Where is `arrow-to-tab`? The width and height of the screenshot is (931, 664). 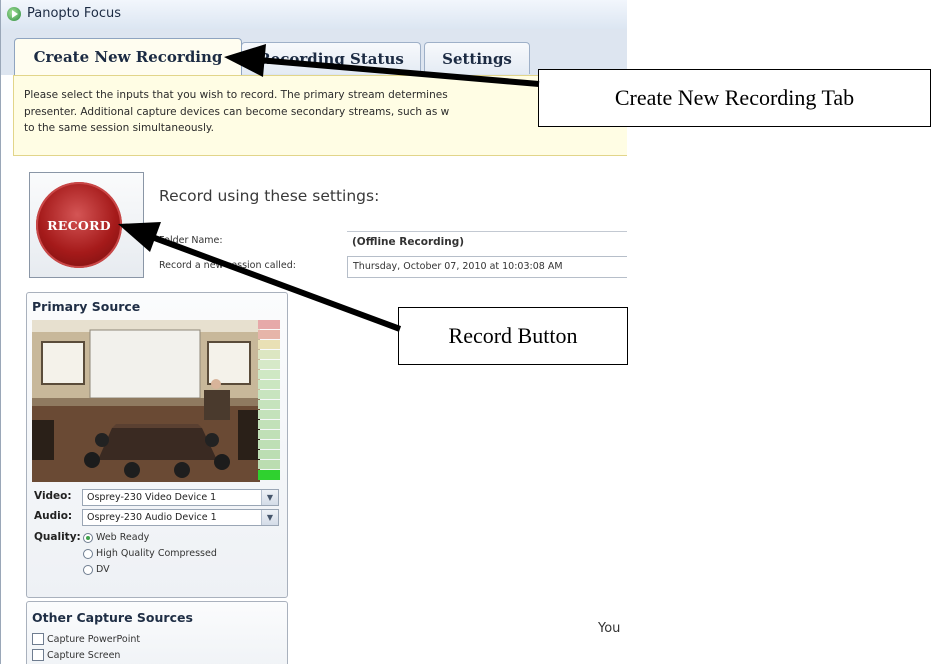 arrow-to-tab is located at coordinates (398, 72).